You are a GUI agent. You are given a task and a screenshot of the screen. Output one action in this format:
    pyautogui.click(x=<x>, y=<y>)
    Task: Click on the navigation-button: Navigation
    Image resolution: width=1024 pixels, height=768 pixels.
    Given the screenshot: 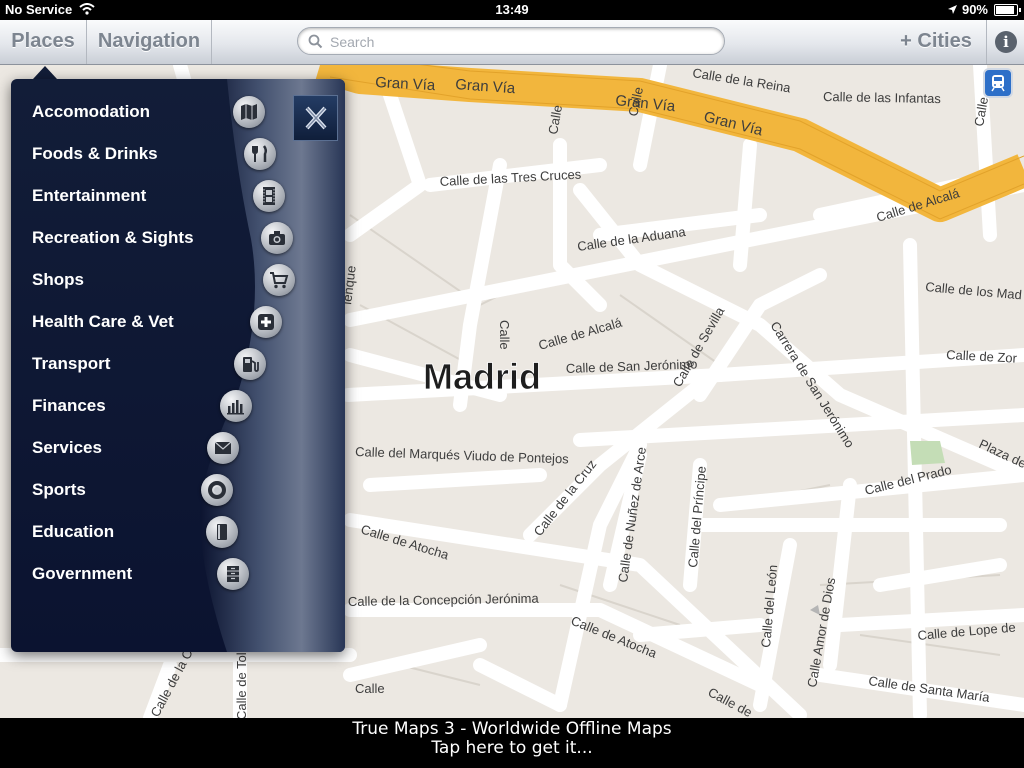 What is the action you would take?
    pyautogui.click(x=149, y=42)
    